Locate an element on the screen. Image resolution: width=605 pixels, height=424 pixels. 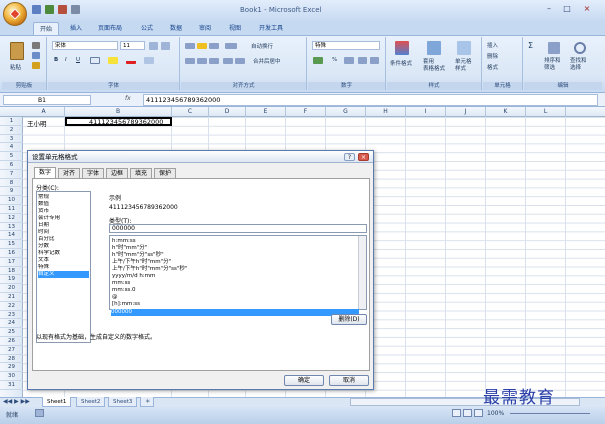
row-header: 5 is located at coordinates (11, 156).